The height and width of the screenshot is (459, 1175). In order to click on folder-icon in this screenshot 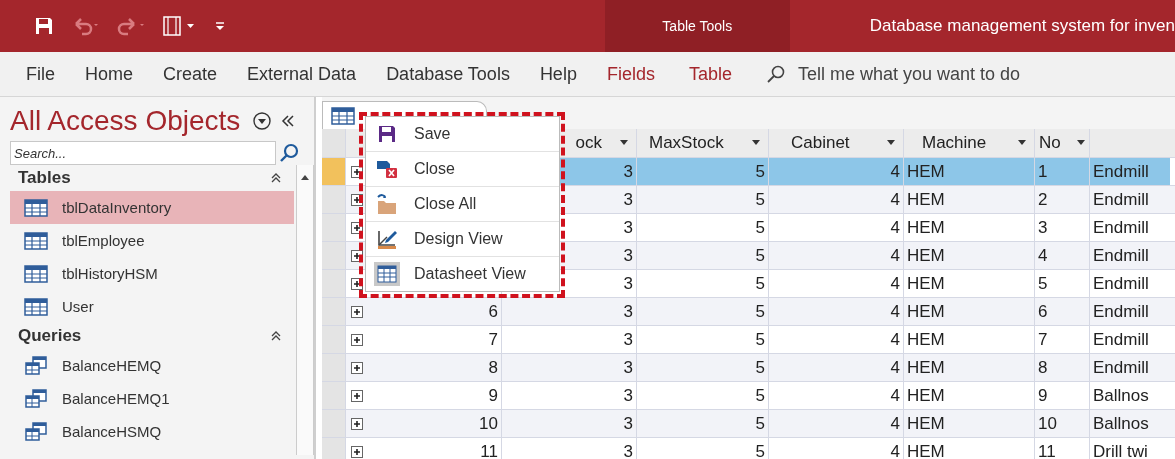, I will do `click(387, 204)`.